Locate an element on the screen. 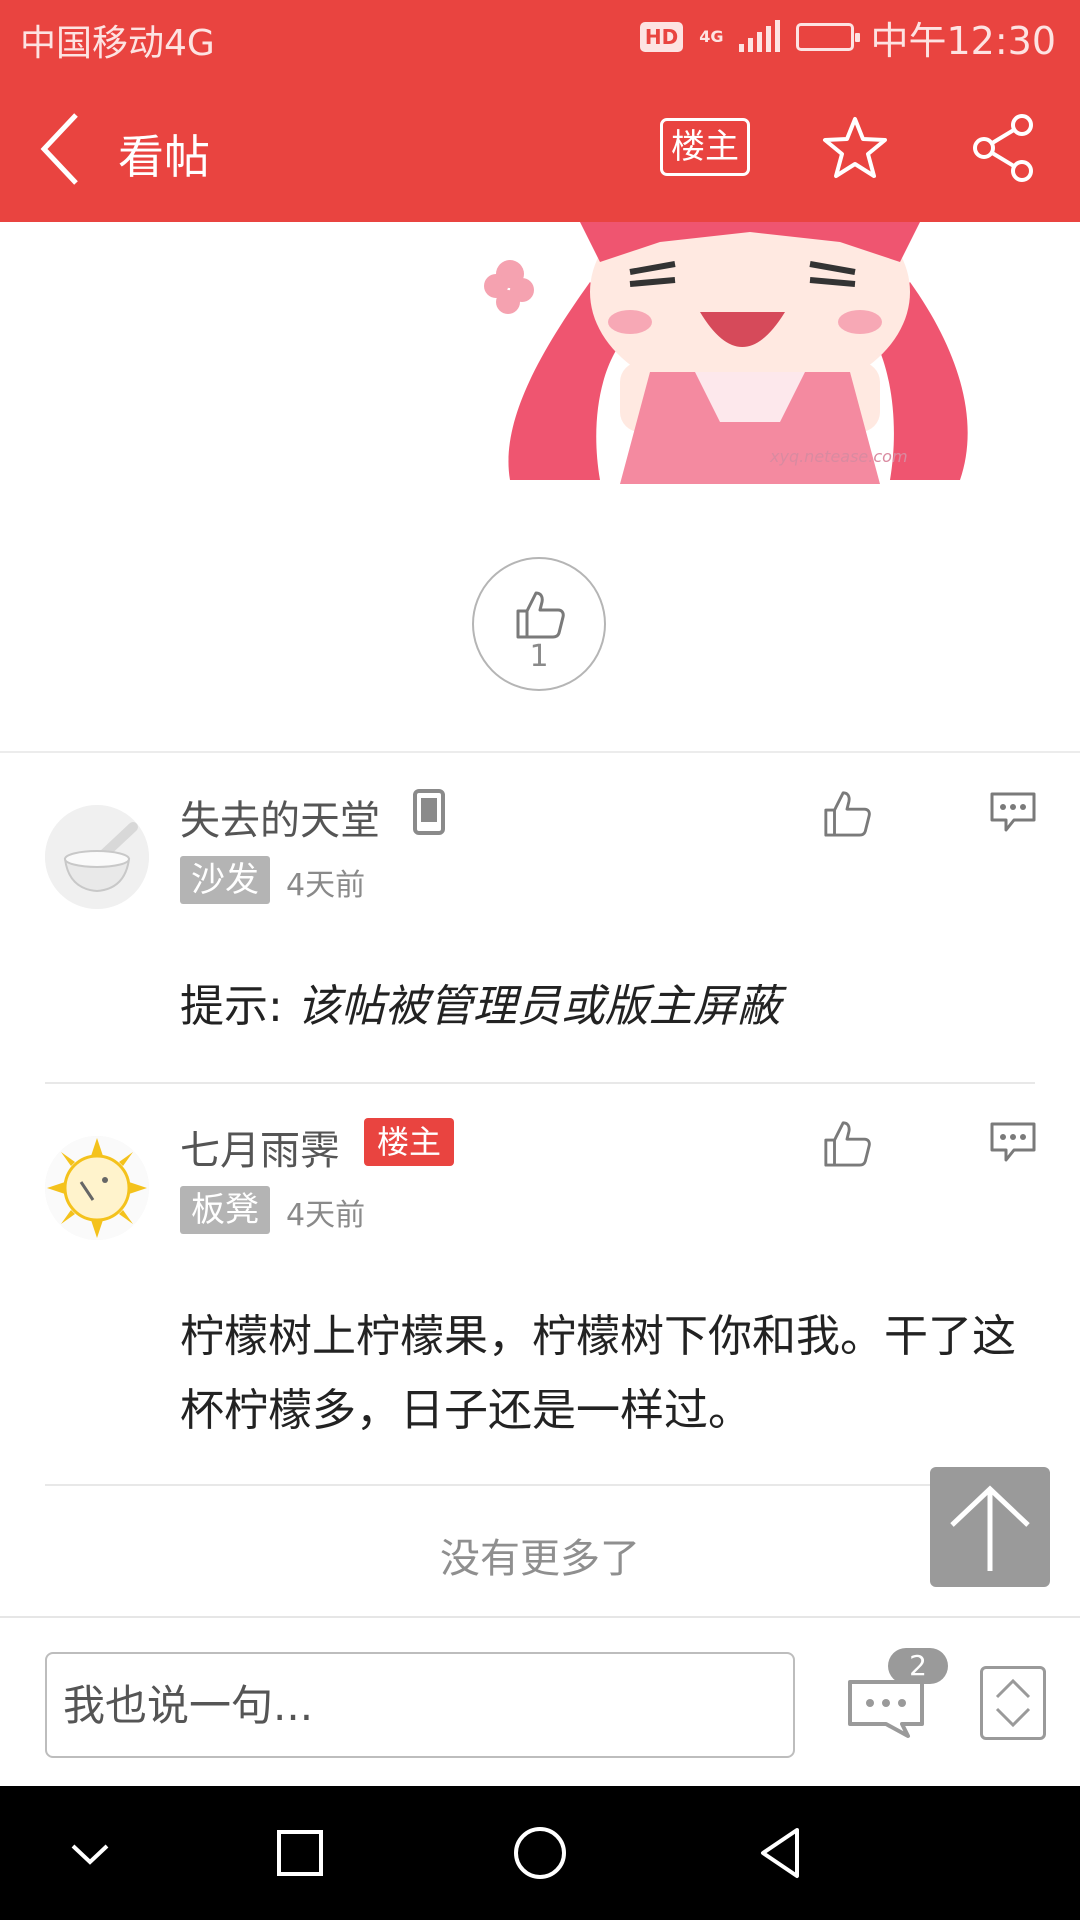 The image size is (1080, 1920). square-icon is located at coordinates (300, 1853).